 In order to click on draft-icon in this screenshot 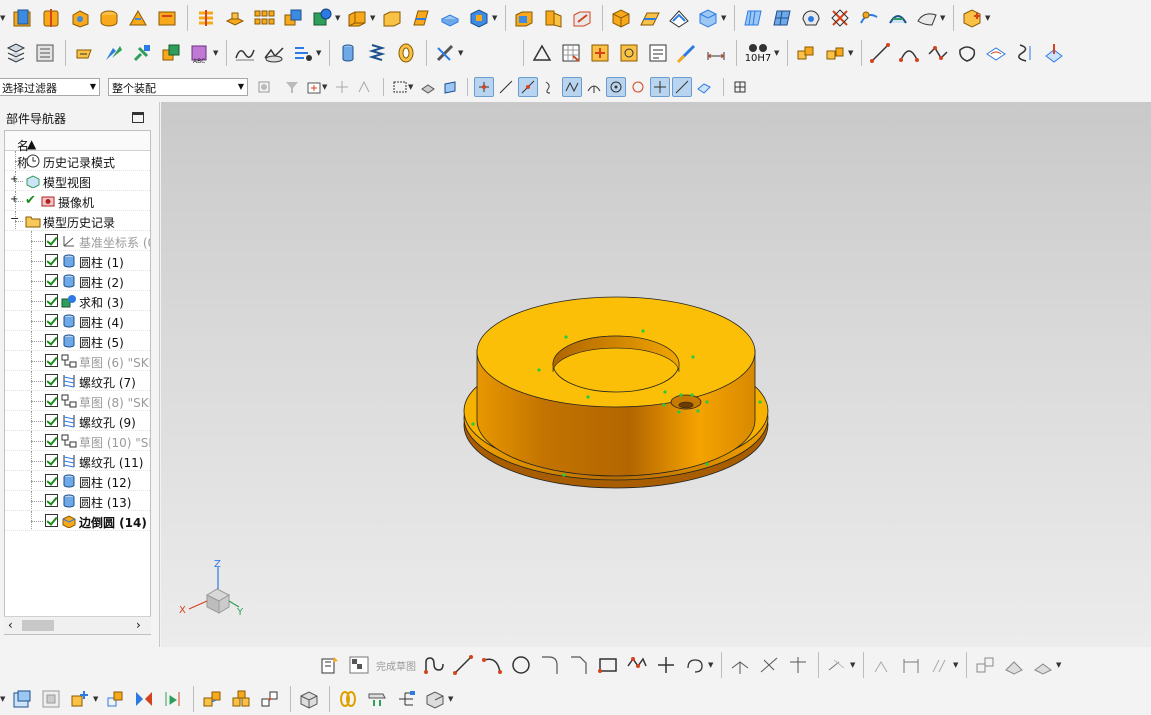, I will do `click(553, 18)`.